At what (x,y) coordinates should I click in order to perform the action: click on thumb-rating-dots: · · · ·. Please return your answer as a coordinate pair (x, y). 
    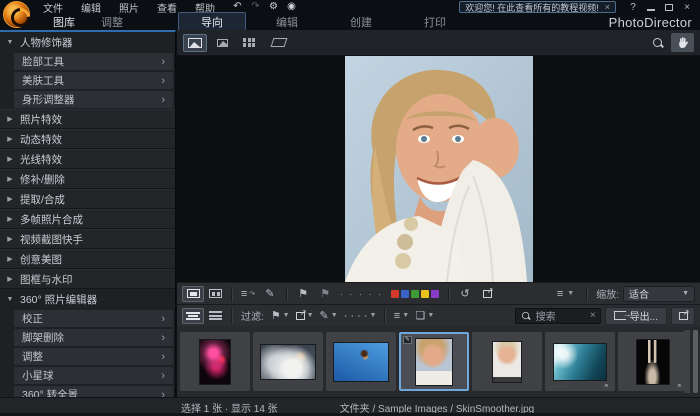
    Looking at the image, I should click on (557, 386).